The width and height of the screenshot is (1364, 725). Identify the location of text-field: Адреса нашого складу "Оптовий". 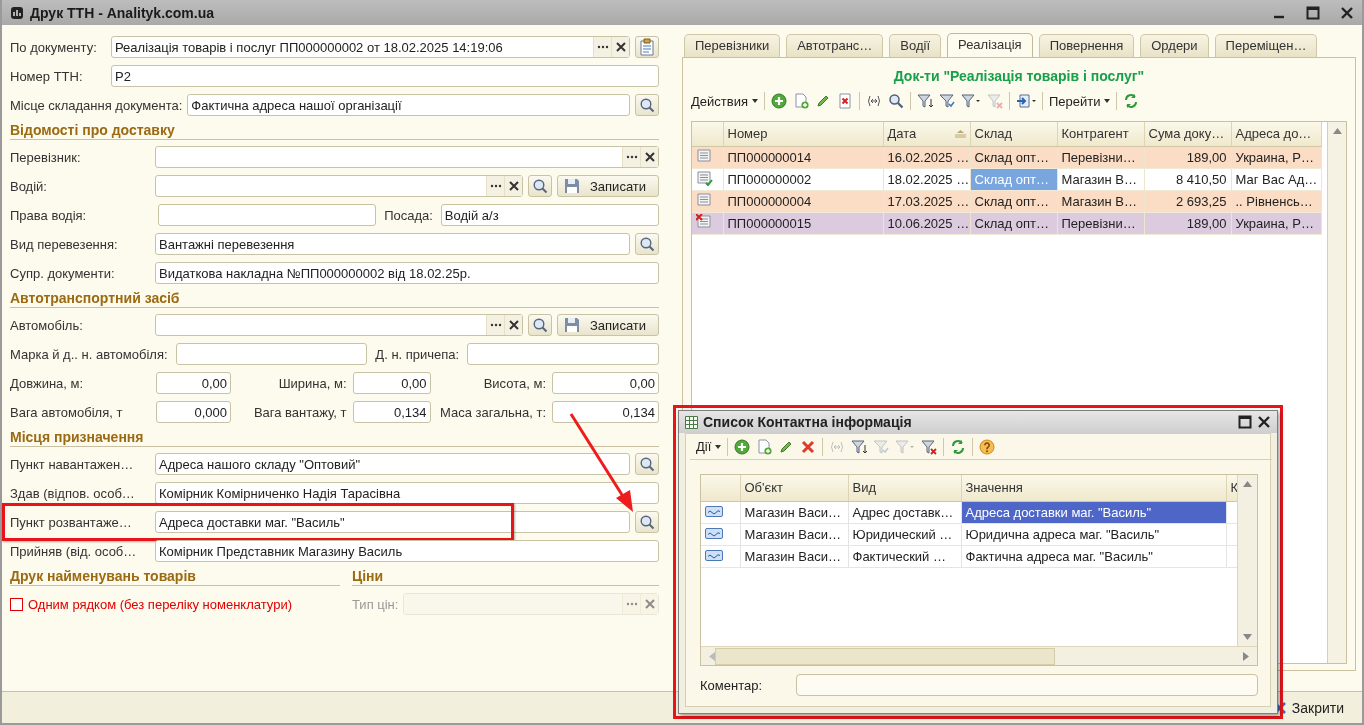
(392, 464).